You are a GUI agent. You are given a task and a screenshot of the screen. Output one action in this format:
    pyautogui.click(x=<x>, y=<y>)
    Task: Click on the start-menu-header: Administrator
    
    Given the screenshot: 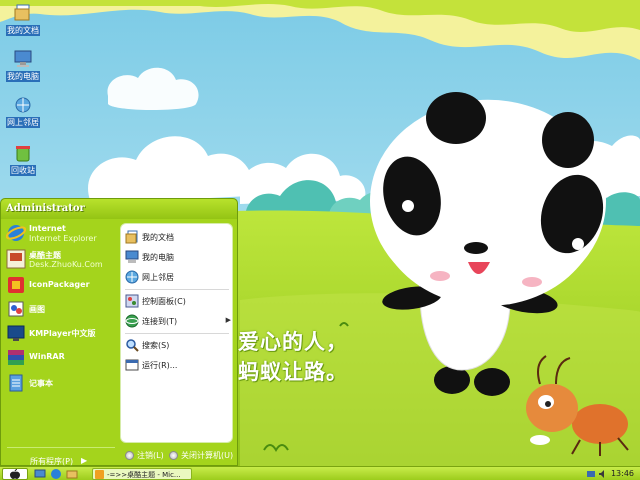 What is the action you would take?
    pyautogui.click(x=119, y=209)
    